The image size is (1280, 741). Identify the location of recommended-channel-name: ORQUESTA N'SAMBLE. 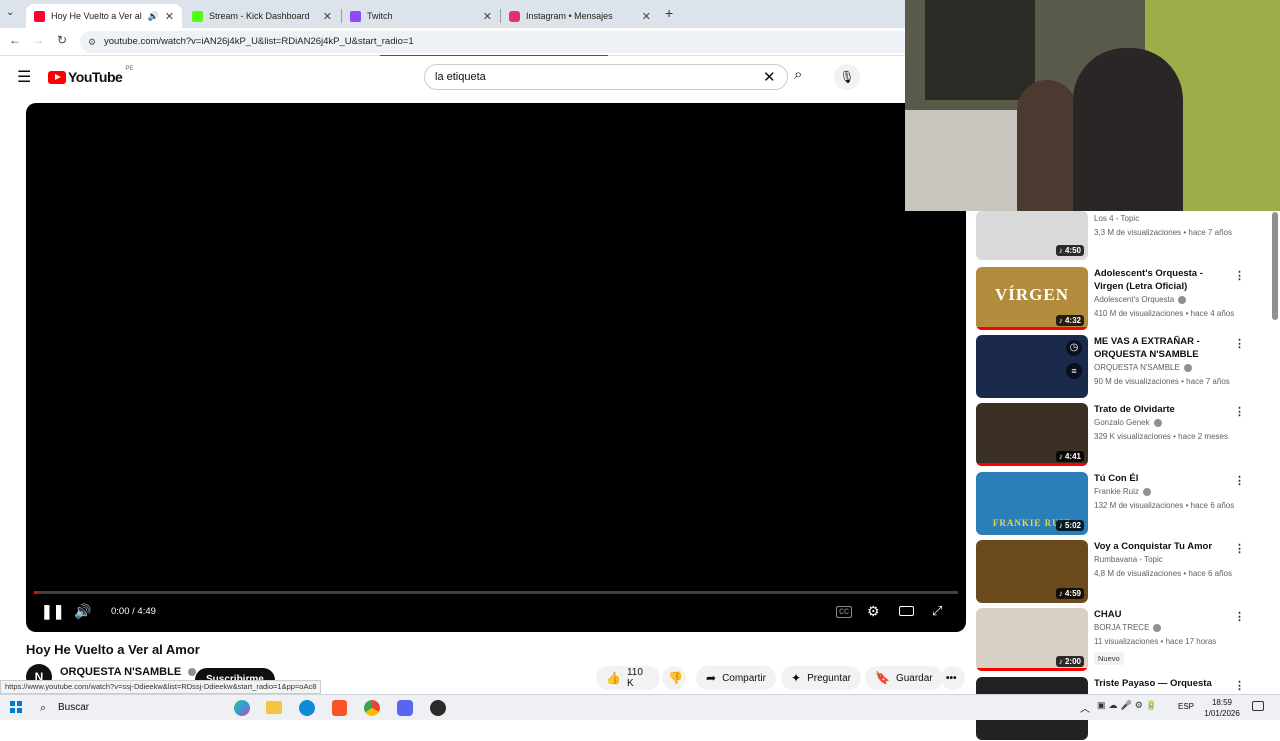
(1143, 367).